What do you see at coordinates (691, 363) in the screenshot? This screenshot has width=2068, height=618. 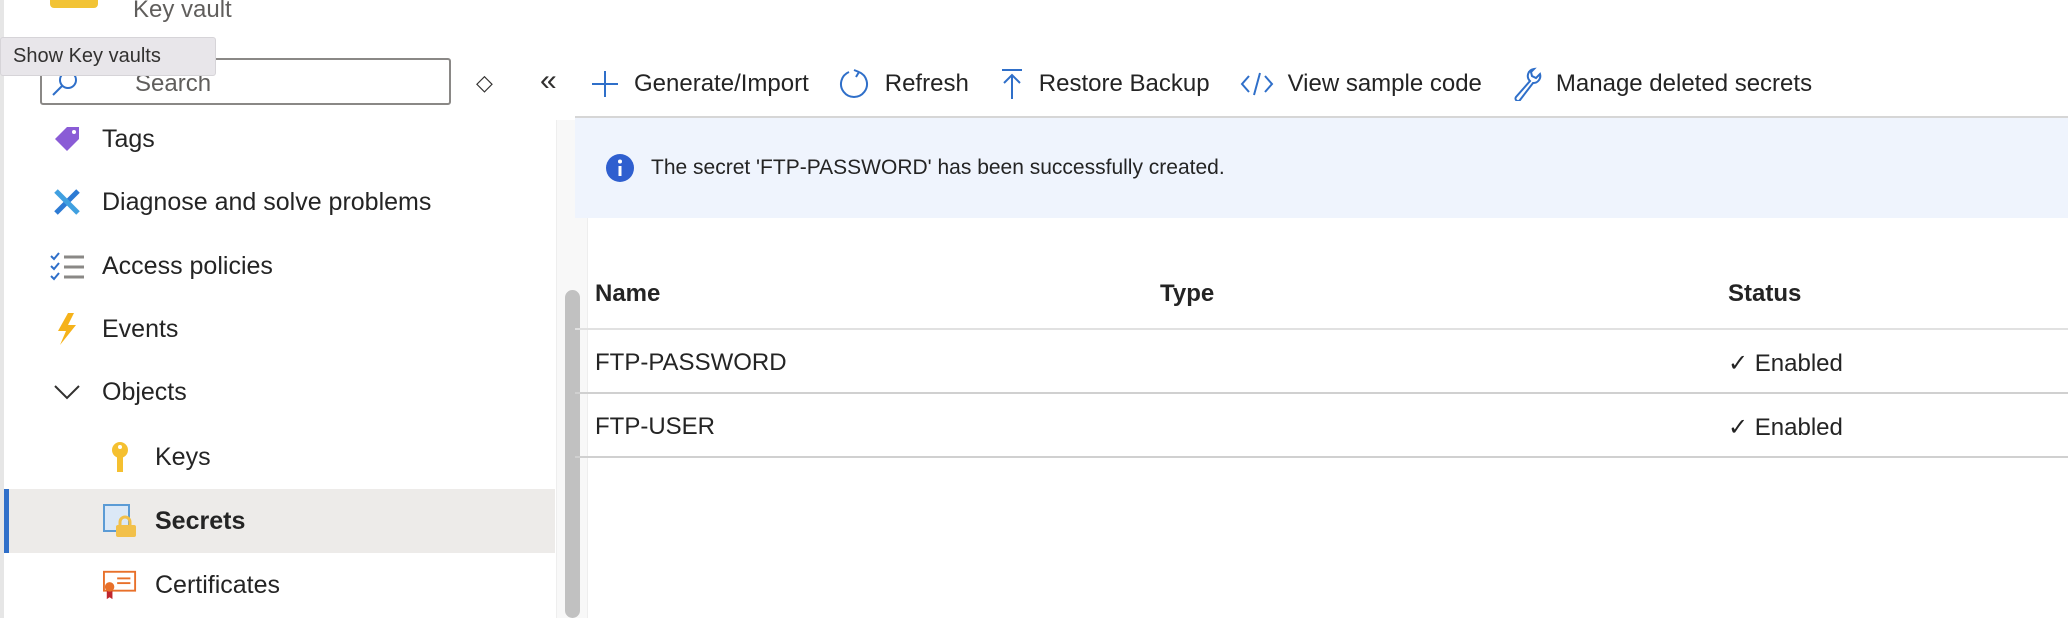 I see `secret-name-link: FTP-PASSWORD` at bounding box center [691, 363].